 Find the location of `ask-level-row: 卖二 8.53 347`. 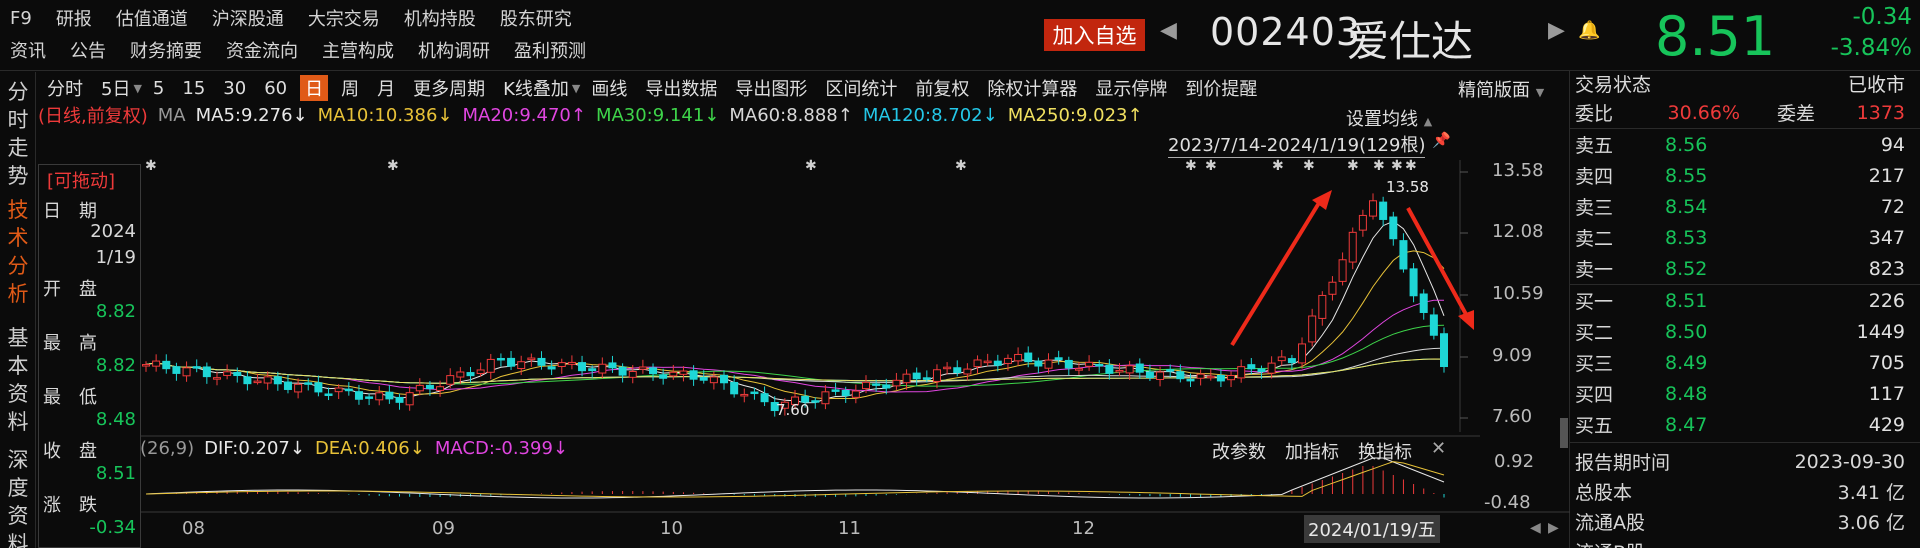

ask-level-row: 卖二 8.53 347 is located at coordinates (1745, 237).